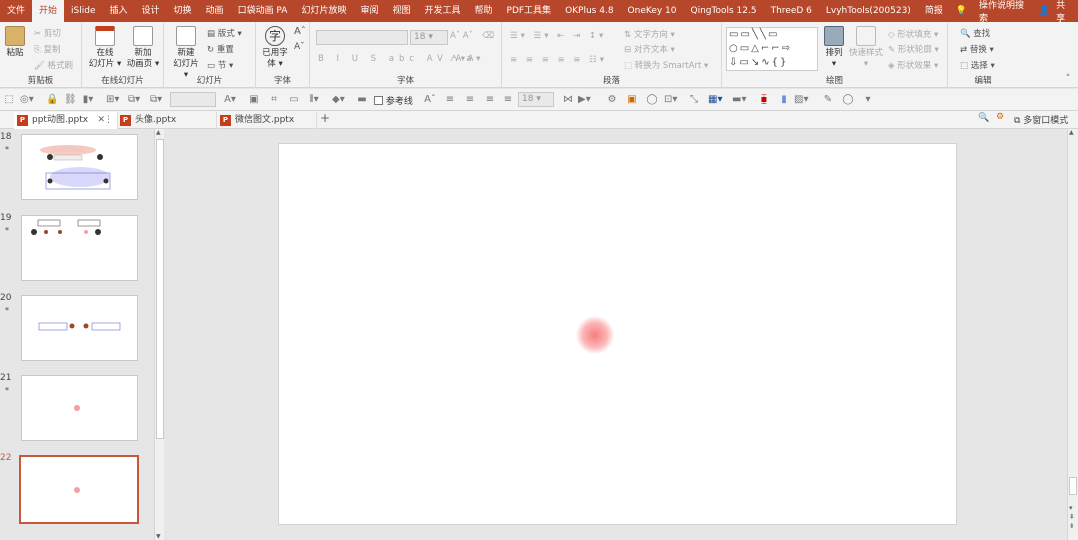 This screenshot has width=1078, height=540. What do you see at coordinates (119, 11) in the screenshot?
I see `tab-insert: 插入` at bounding box center [119, 11].